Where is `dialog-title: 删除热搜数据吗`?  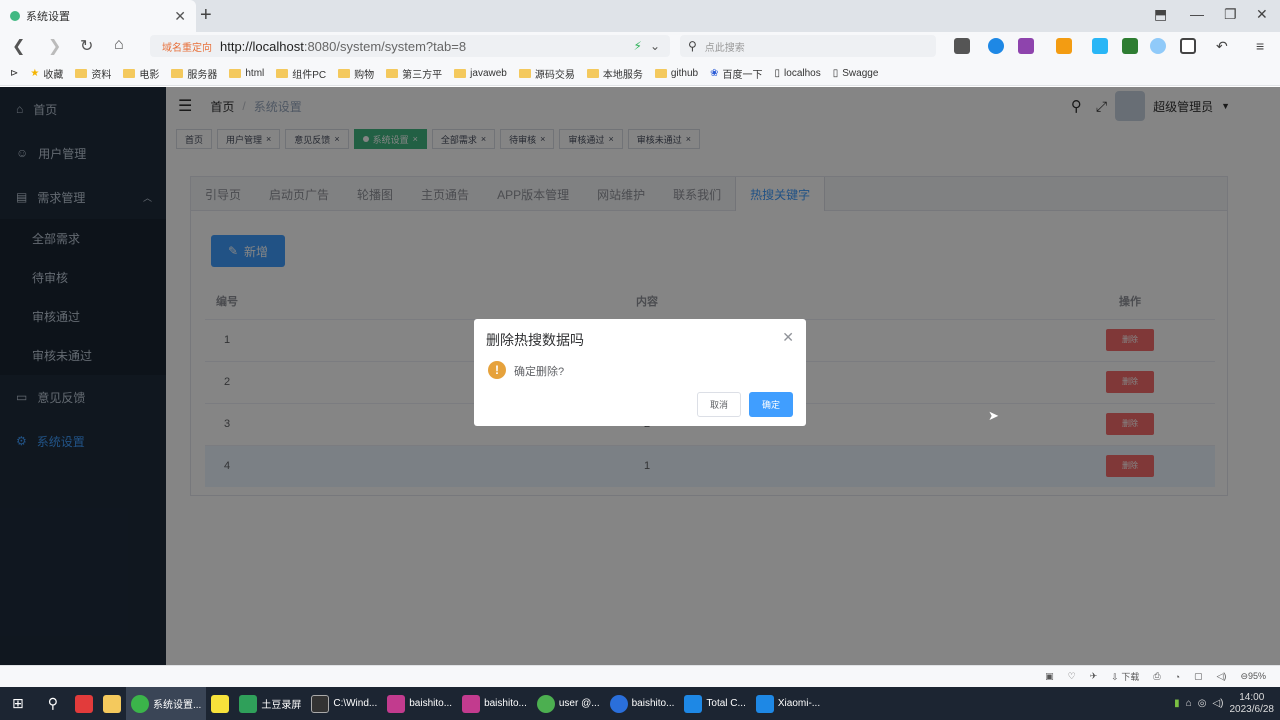 dialog-title: 删除热搜数据吗 is located at coordinates (535, 340).